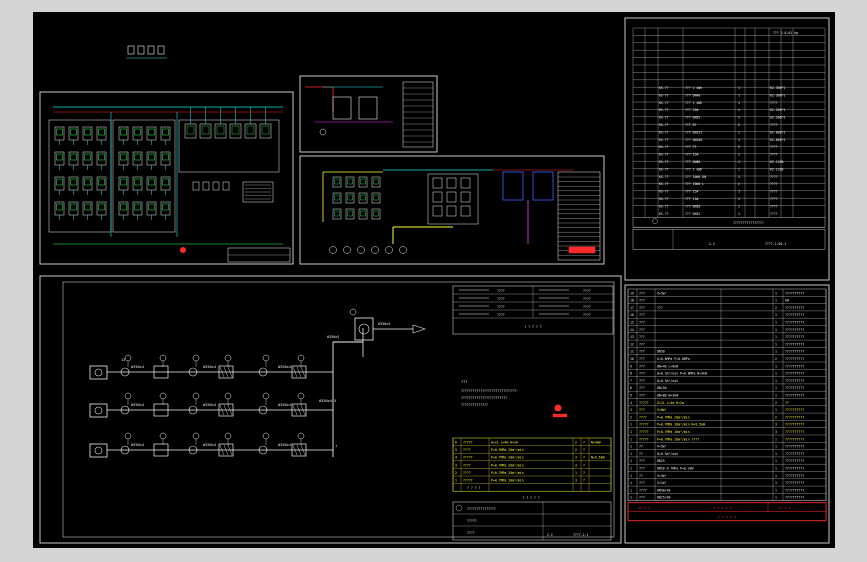  What do you see at coordinates (471, 533) in the screenshot?
I see `title-block-text: ????` at bounding box center [471, 533].